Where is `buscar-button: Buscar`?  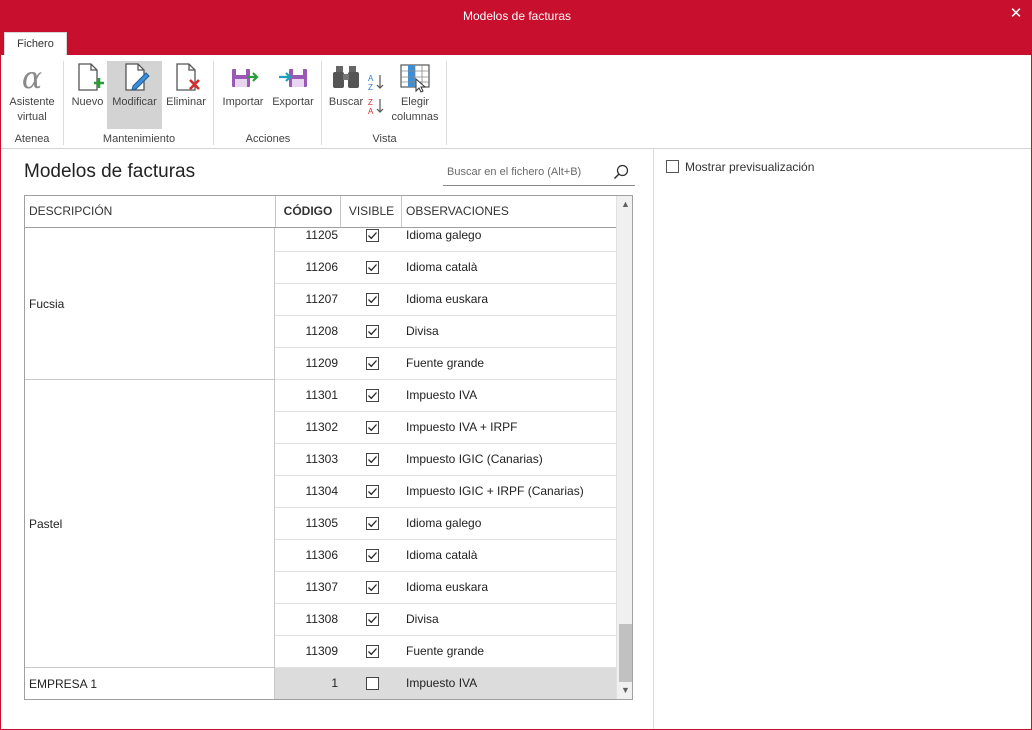 buscar-button: Buscar is located at coordinates (346, 95).